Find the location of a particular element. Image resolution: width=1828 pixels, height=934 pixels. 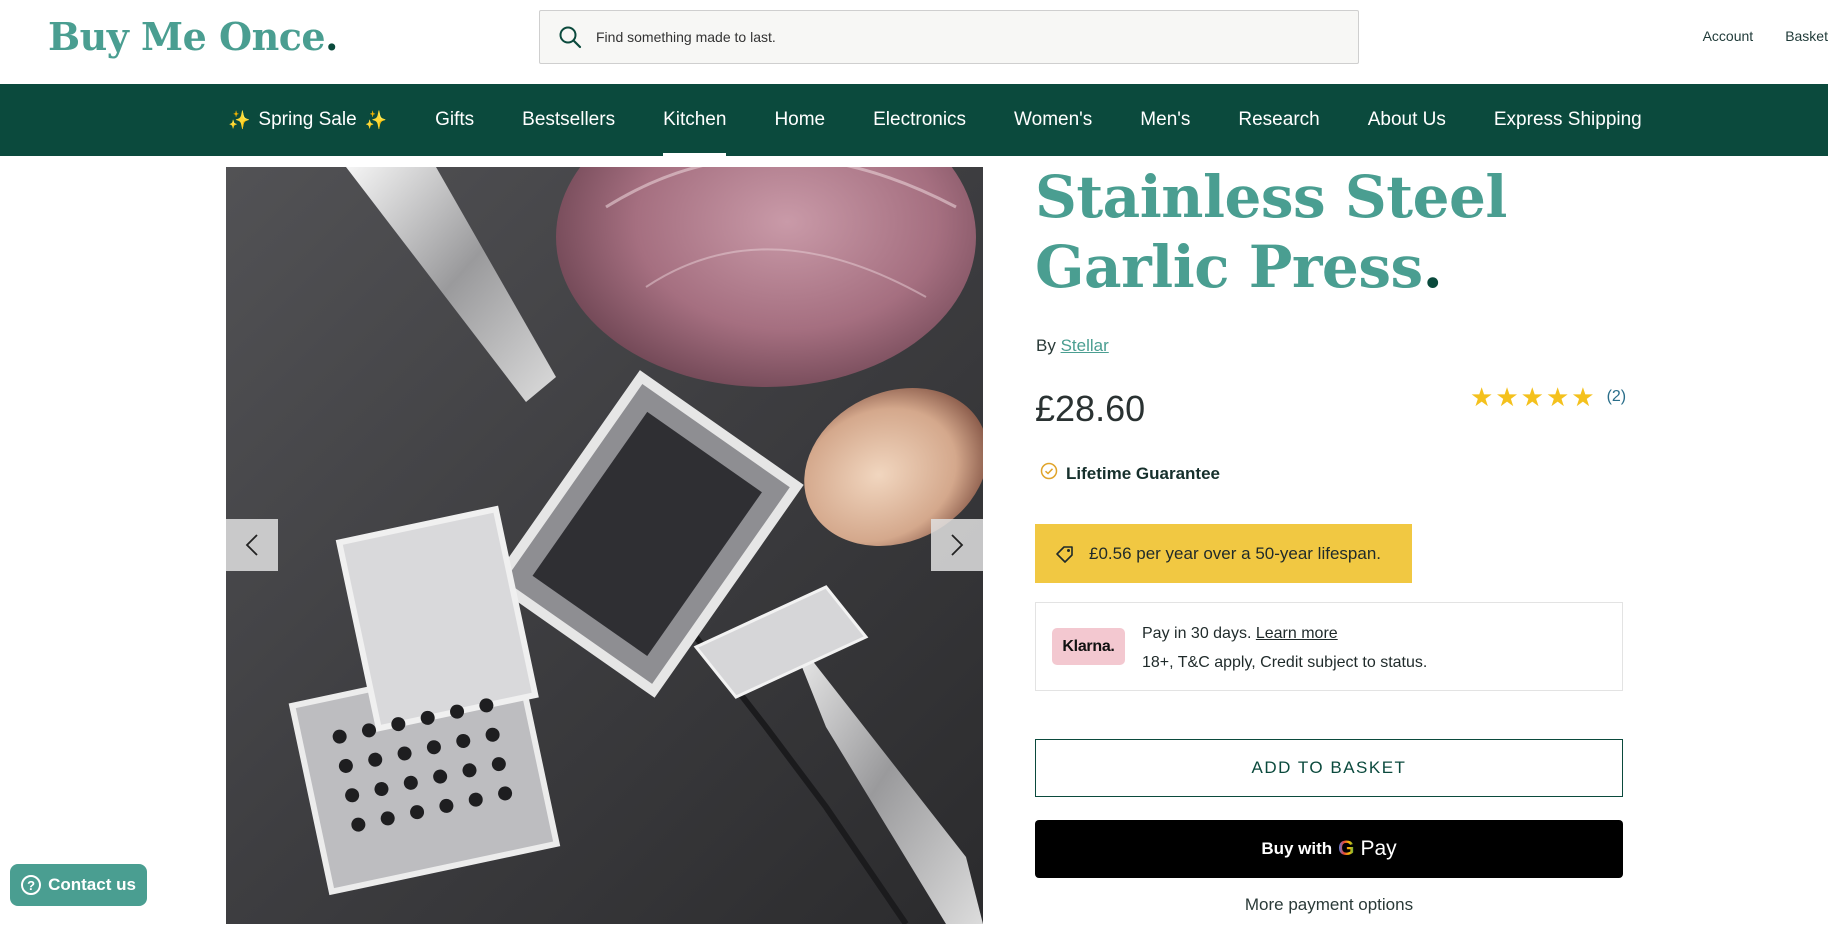

nav-item-about-us: About Us is located at coordinates (1407, 120).